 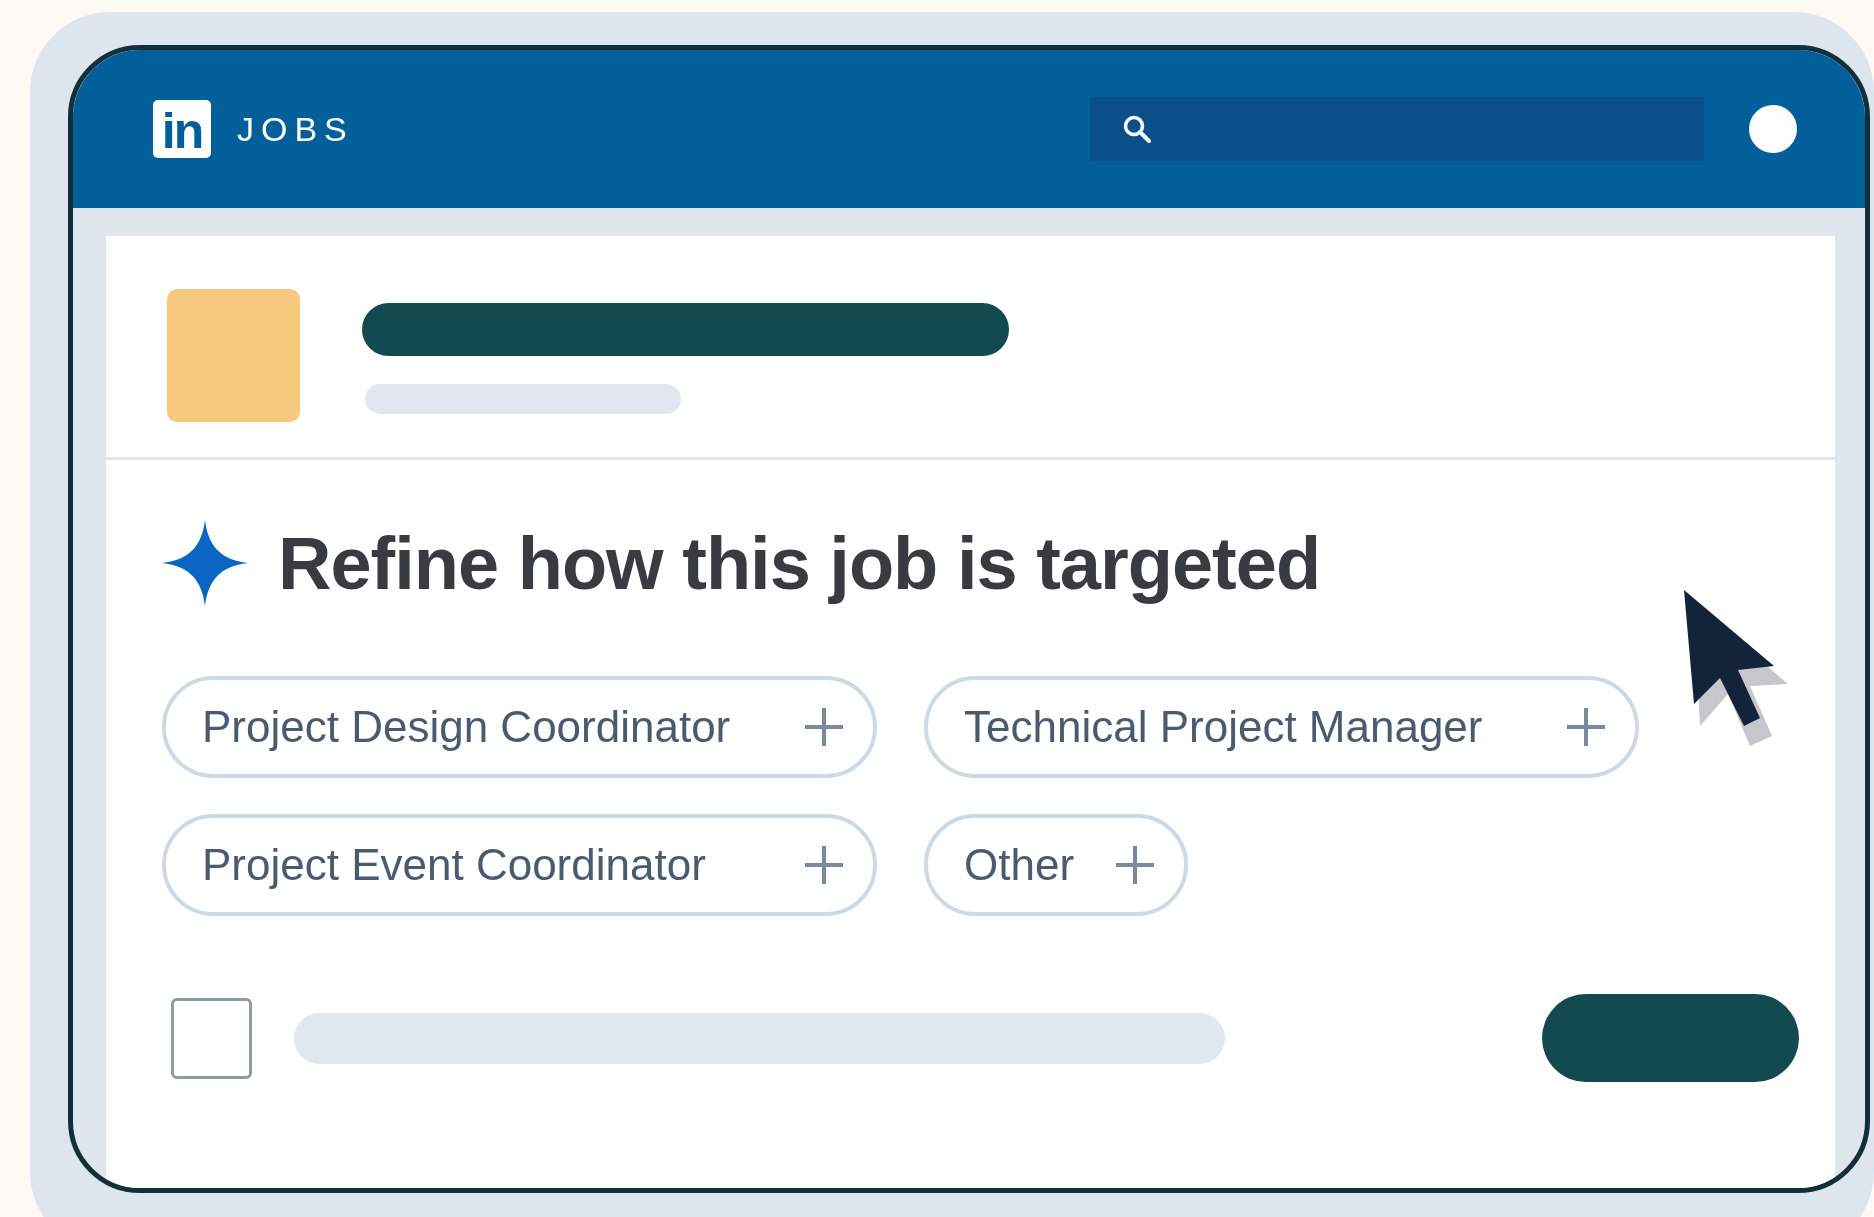 What do you see at coordinates (182, 129) in the screenshot?
I see `logo: in` at bounding box center [182, 129].